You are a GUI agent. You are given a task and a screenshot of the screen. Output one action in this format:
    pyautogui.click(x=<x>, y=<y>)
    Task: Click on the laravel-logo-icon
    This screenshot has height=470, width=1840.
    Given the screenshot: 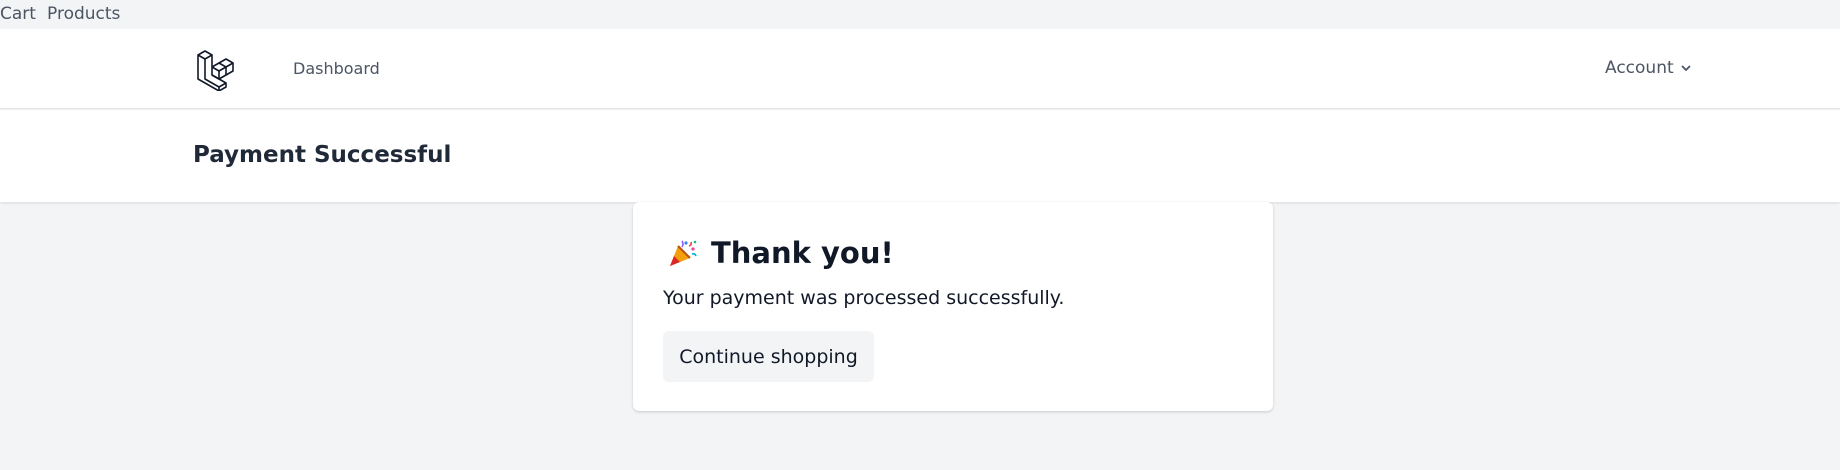 What is the action you would take?
    pyautogui.click(x=217, y=69)
    